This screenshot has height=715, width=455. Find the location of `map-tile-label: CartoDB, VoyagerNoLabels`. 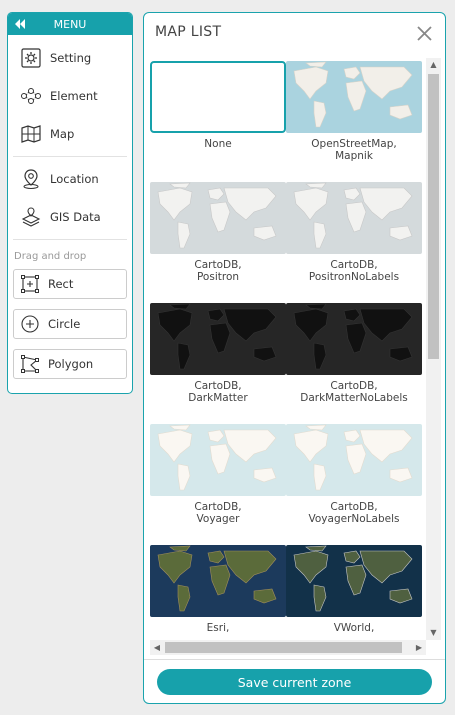

map-tile-label: CartoDB, VoyagerNoLabels is located at coordinates (354, 513).